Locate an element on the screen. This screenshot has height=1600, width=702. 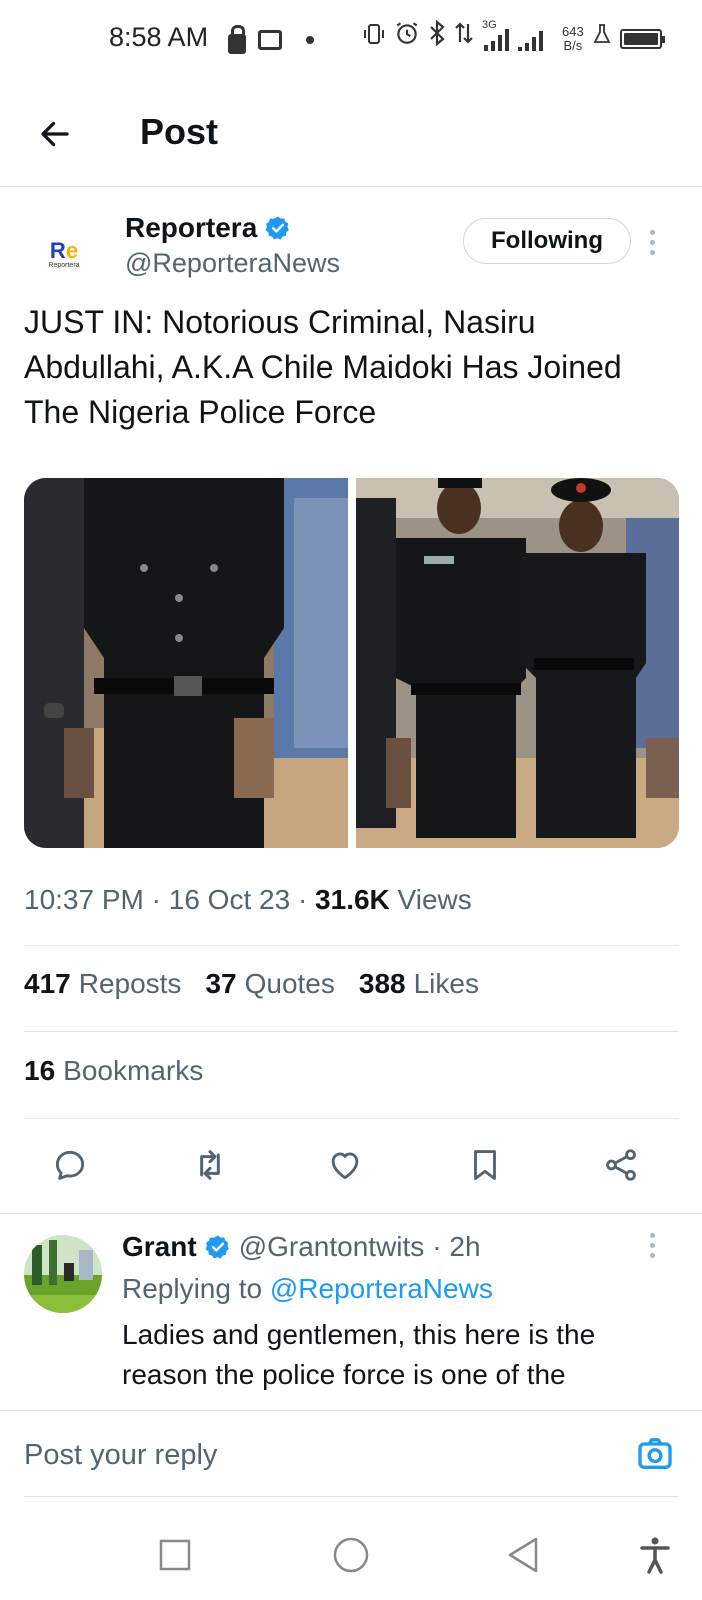
photo-left is located at coordinates (186, 663).